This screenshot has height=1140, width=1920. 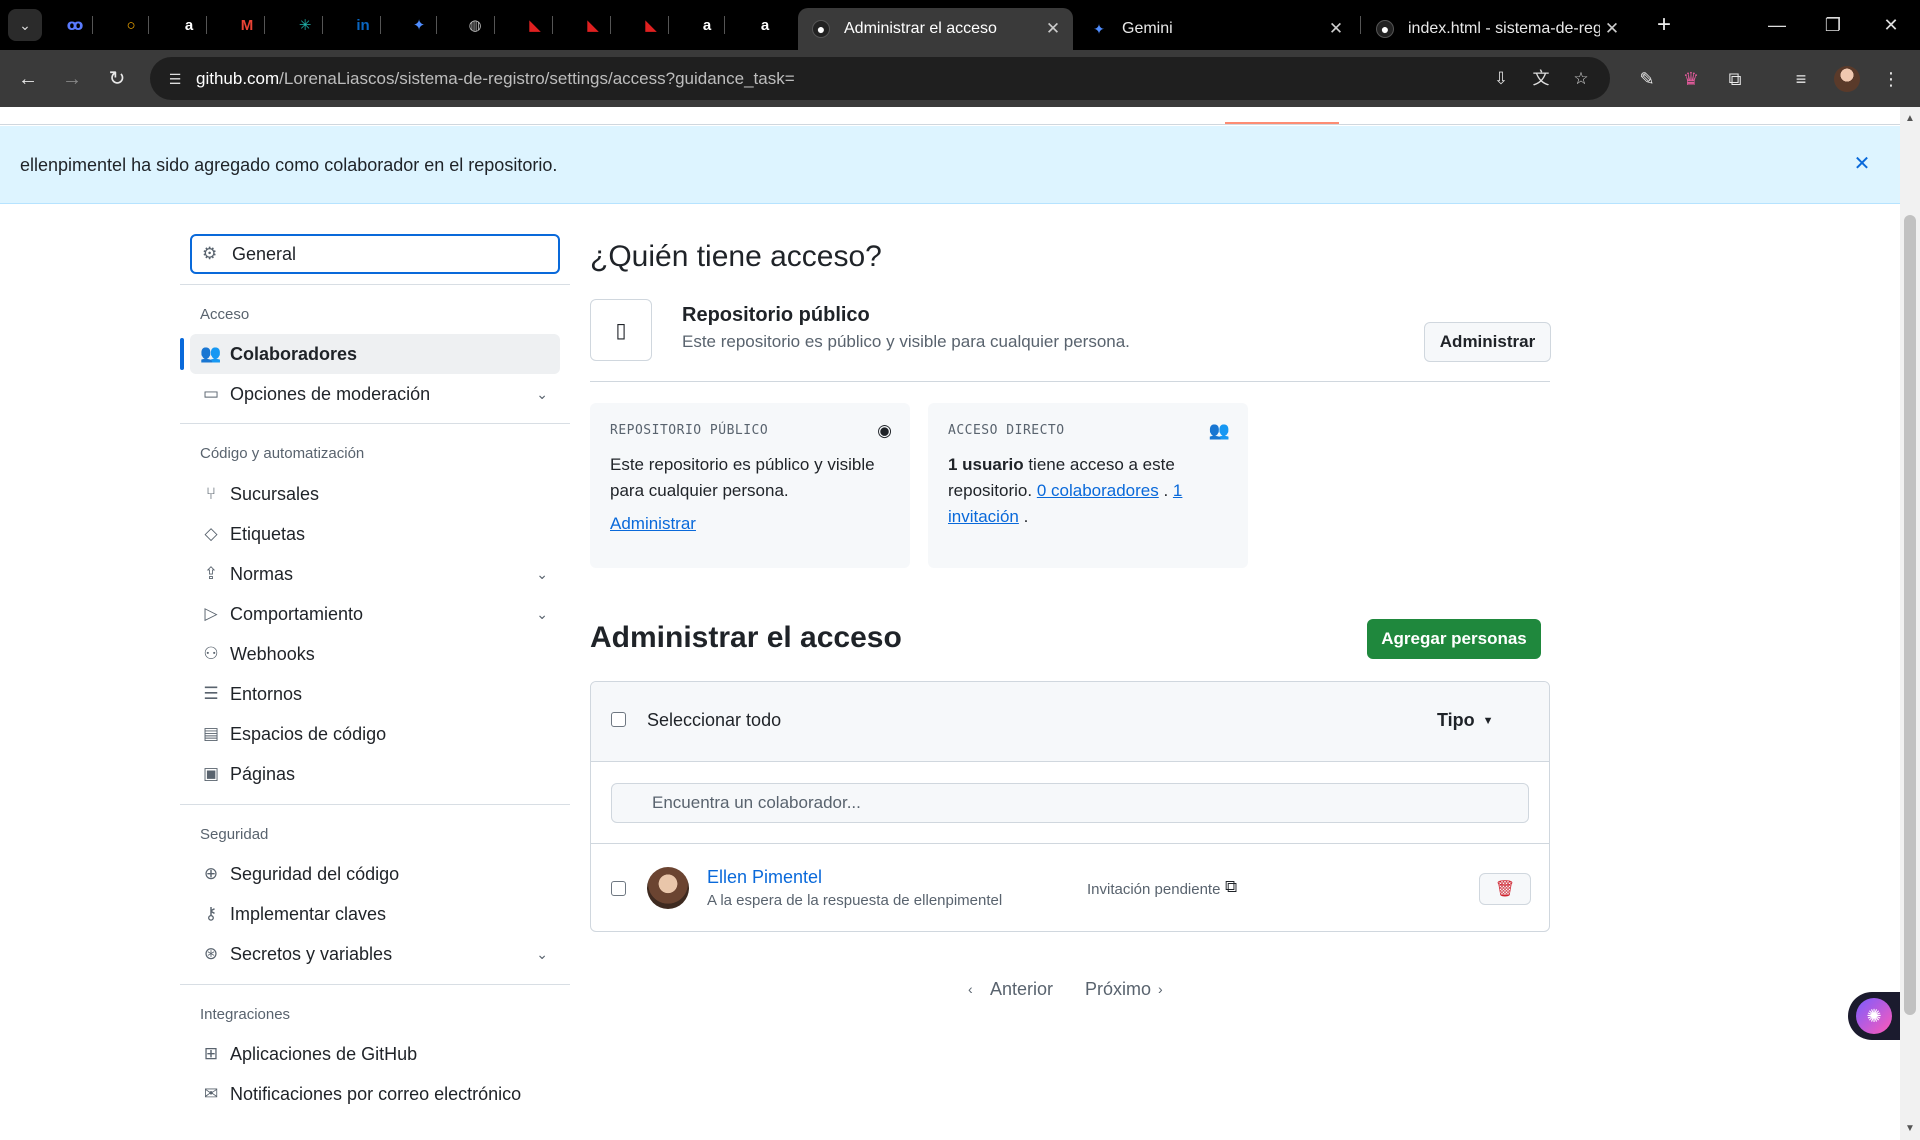 What do you see at coordinates (1160, 989) in the screenshot?
I see `chevron-right-icon: ›` at bounding box center [1160, 989].